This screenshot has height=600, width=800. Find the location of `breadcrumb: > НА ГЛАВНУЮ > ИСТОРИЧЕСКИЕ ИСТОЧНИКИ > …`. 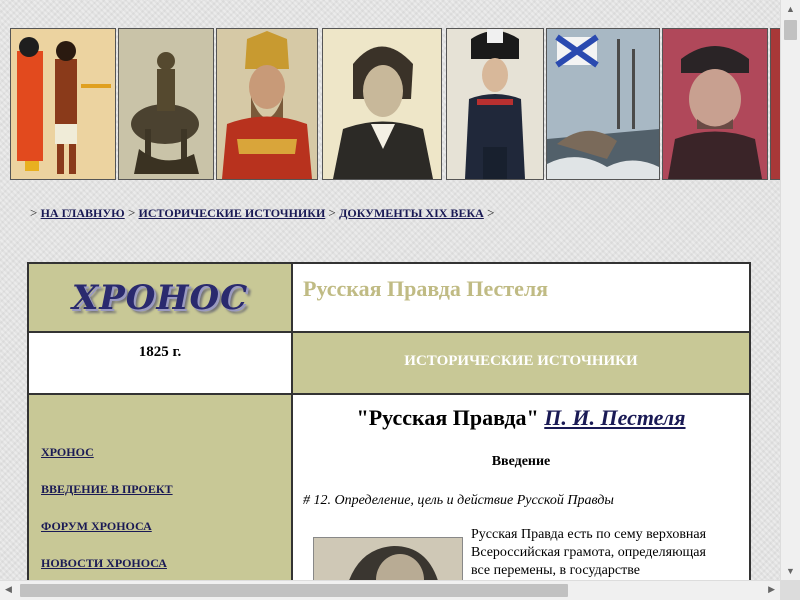

breadcrumb: > НА ГЛАВНУЮ > ИСТОРИЧЕСКИЕ ИСТОЧНИКИ > … is located at coordinates (262, 213).